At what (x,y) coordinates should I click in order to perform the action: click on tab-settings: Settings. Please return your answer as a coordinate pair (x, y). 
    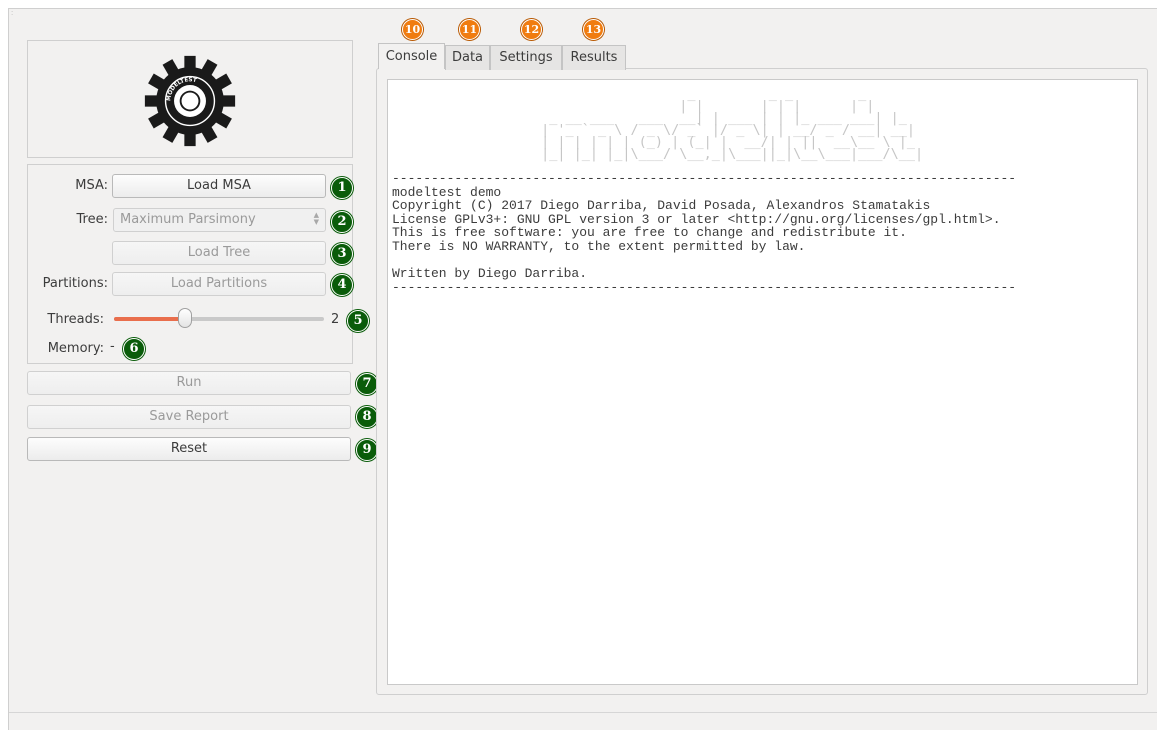
    Looking at the image, I should click on (526, 57).